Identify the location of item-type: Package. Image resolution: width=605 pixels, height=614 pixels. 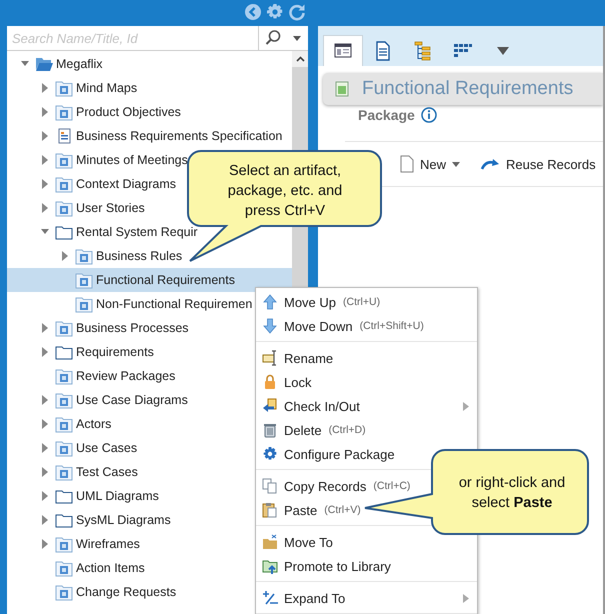
(386, 115).